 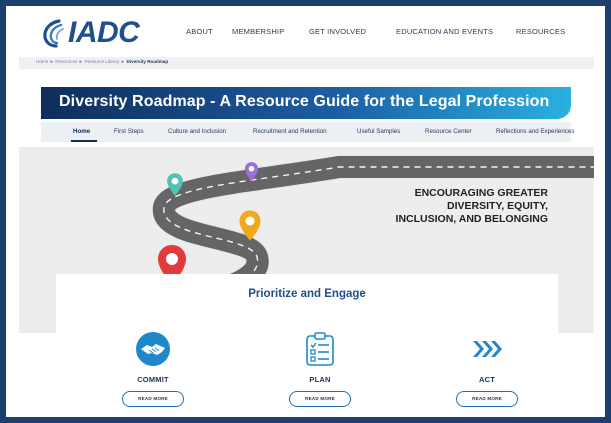 What do you see at coordinates (153, 379) in the screenshot?
I see `commit-label: COMMIT` at bounding box center [153, 379].